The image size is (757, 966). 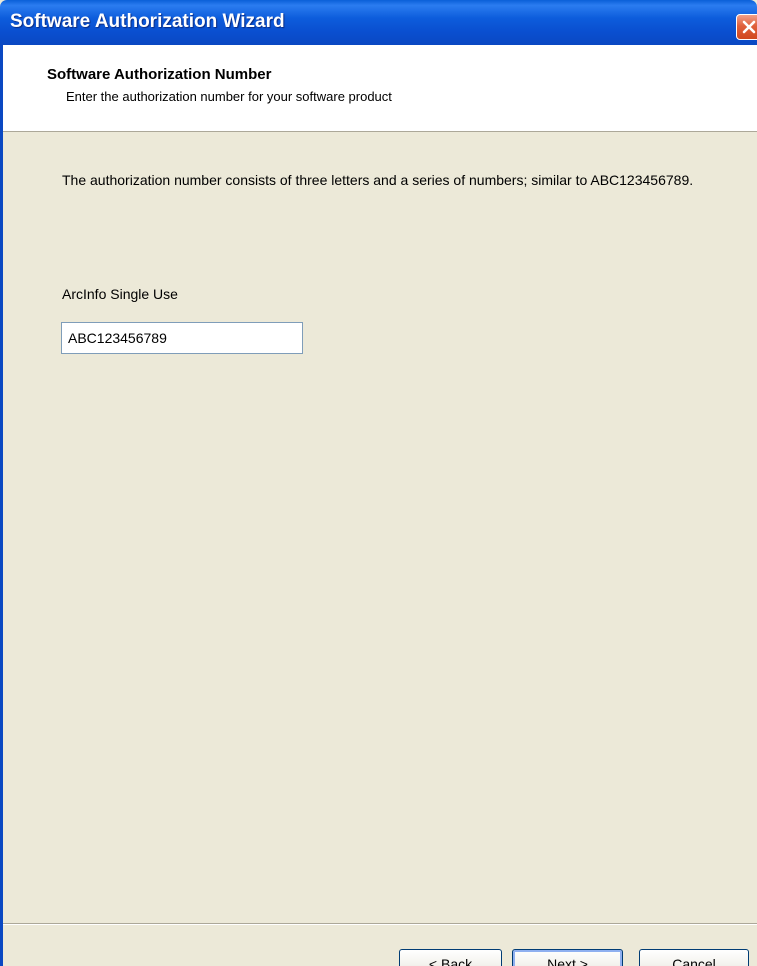 I want to click on close-icon, so click(x=749, y=27).